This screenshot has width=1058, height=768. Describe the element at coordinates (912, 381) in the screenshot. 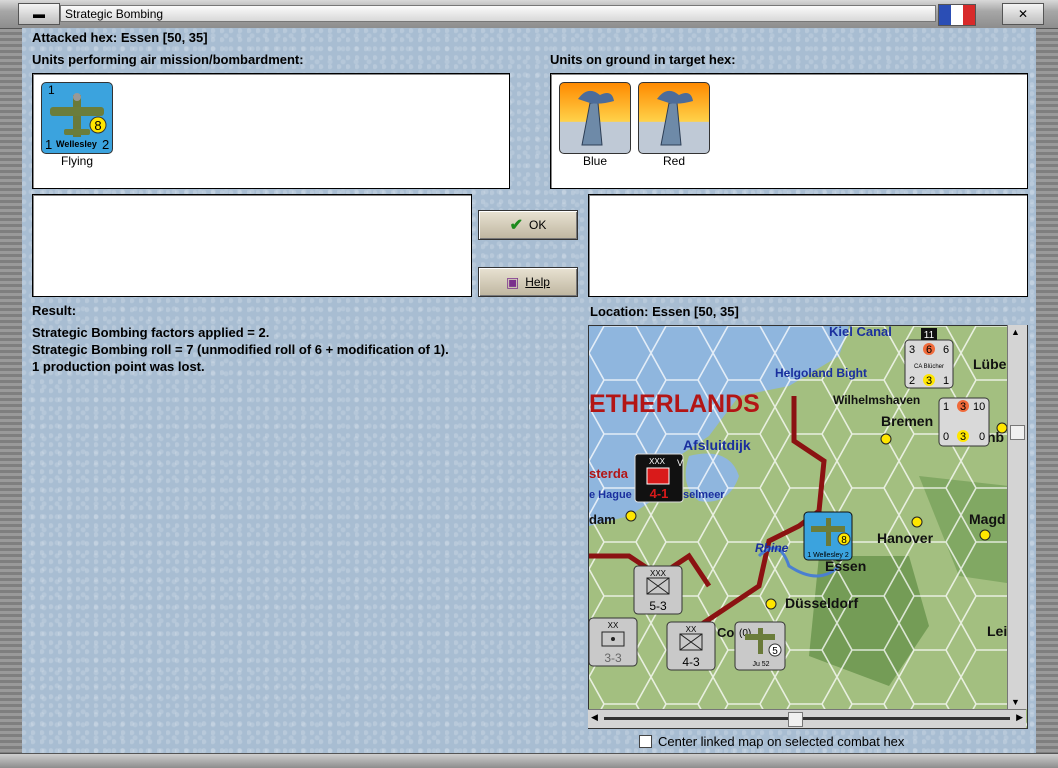

I see `svg-text: 2` at that location.